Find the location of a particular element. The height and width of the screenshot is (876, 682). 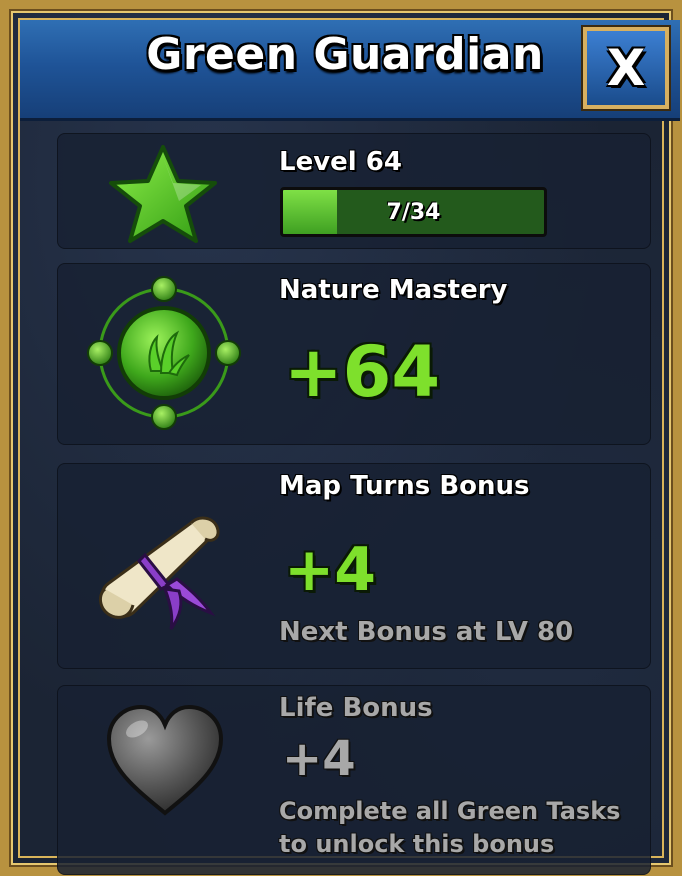

close-icon: X is located at coordinates (626, 68).